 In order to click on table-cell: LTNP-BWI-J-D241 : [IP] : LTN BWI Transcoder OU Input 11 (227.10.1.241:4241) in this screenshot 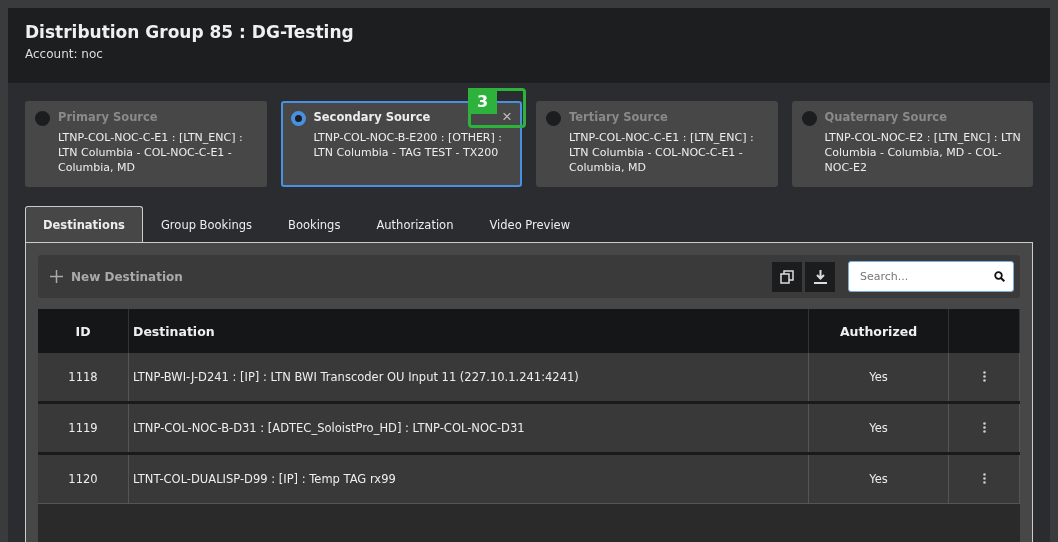, I will do `click(468, 378)`.